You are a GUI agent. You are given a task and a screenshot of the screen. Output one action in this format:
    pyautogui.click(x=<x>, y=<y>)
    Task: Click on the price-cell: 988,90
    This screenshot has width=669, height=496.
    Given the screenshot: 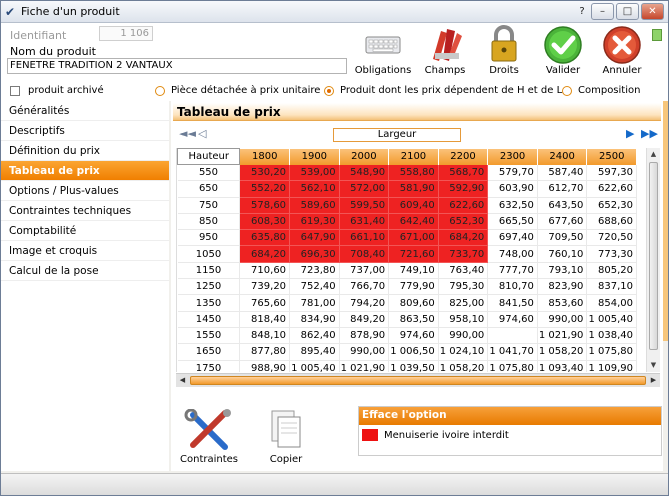 What is the action you would take?
    pyautogui.click(x=265, y=366)
    